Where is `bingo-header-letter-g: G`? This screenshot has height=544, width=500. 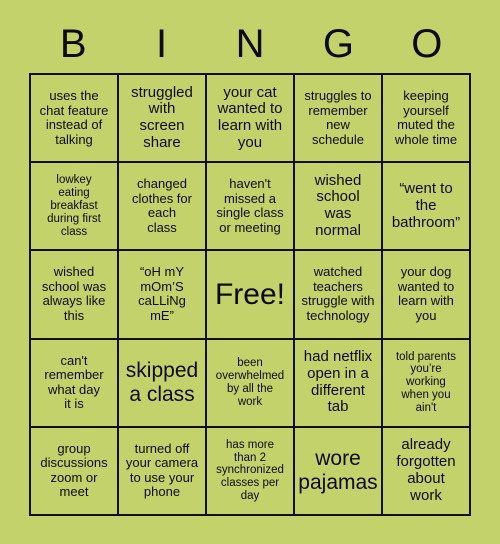 bingo-header-letter-g: G is located at coordinates (338, 44).